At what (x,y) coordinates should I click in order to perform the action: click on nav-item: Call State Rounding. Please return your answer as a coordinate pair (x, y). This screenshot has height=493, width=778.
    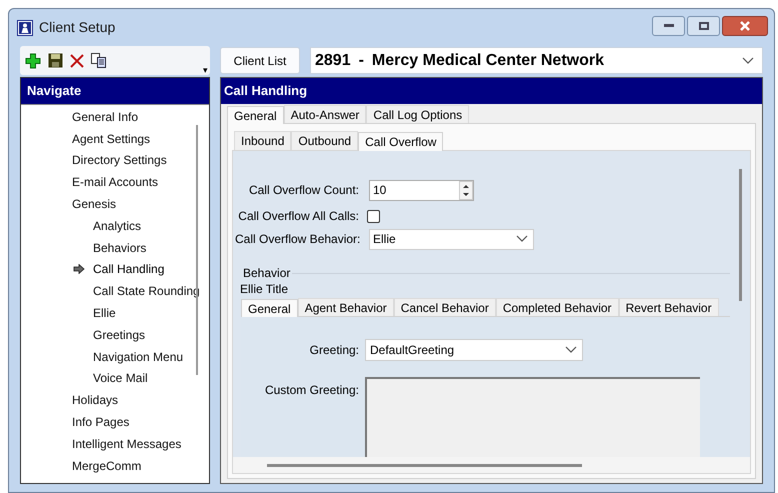
    Looking at the image, I should click on (146, 291).